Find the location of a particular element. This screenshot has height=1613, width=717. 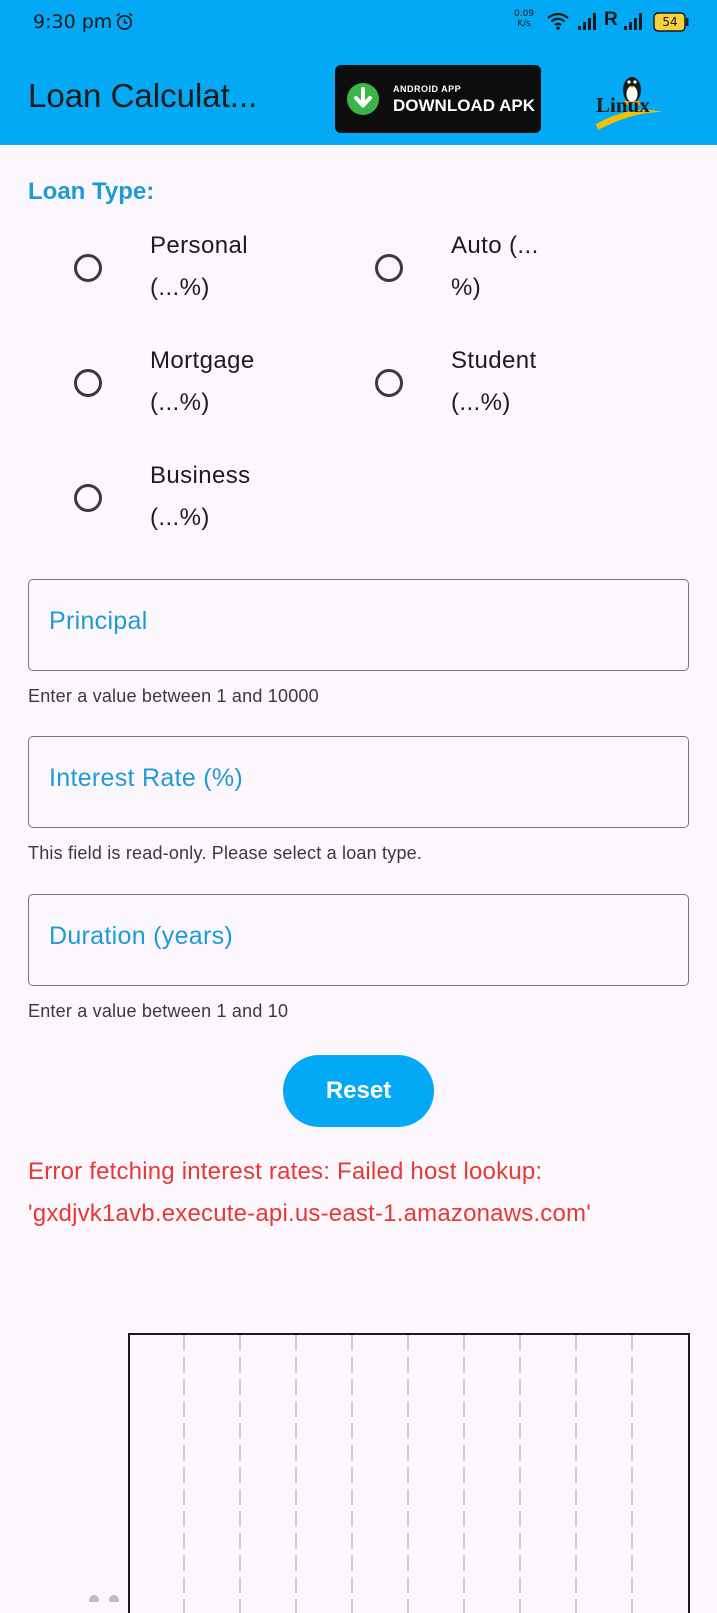

option-name: Business is located at coordinates (200, 475).